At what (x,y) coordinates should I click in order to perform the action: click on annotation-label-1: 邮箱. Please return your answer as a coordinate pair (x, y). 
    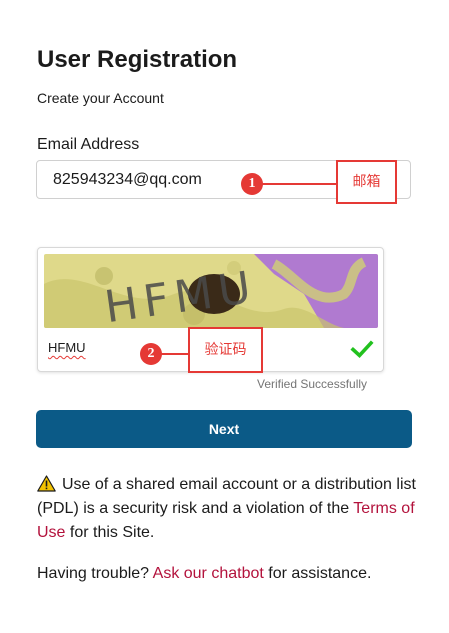
    Looking at the image, I should click on (366, 182).